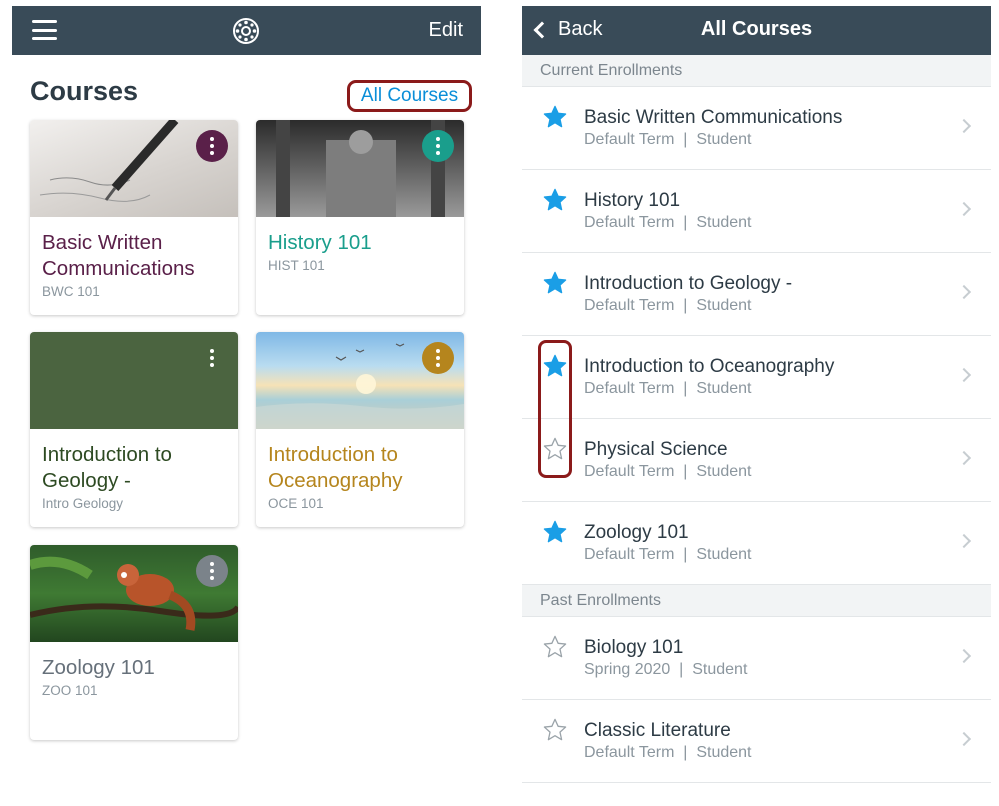 The height and width of the screenshot is (806, 999). Describe the element at coordinates (756, 658) in the screenshot. I see `course-row: Biology 101 Spring 2020 | Student` at that location.